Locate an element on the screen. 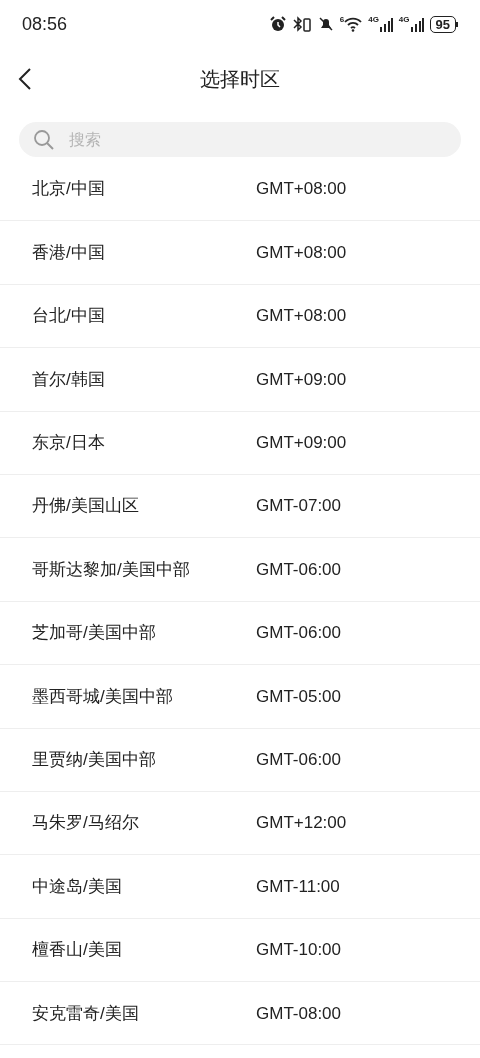  timezone-row: 芝加哥/美国中部 GMT-06:00 is located at coordinates (240, 633).